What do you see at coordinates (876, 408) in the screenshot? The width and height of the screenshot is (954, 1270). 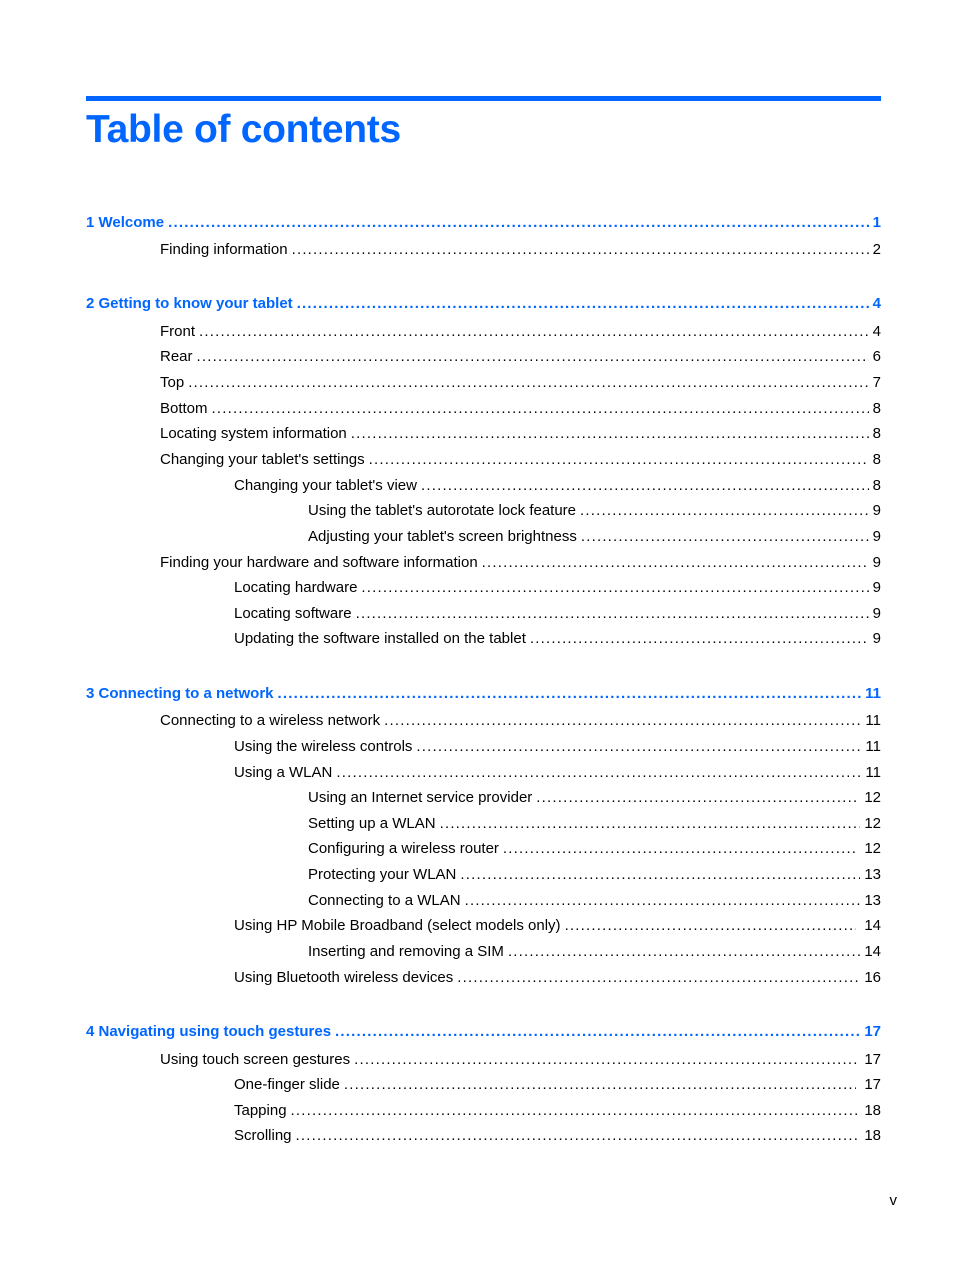 I see `toc-page-number: 8` at bounding box center [876, 408].